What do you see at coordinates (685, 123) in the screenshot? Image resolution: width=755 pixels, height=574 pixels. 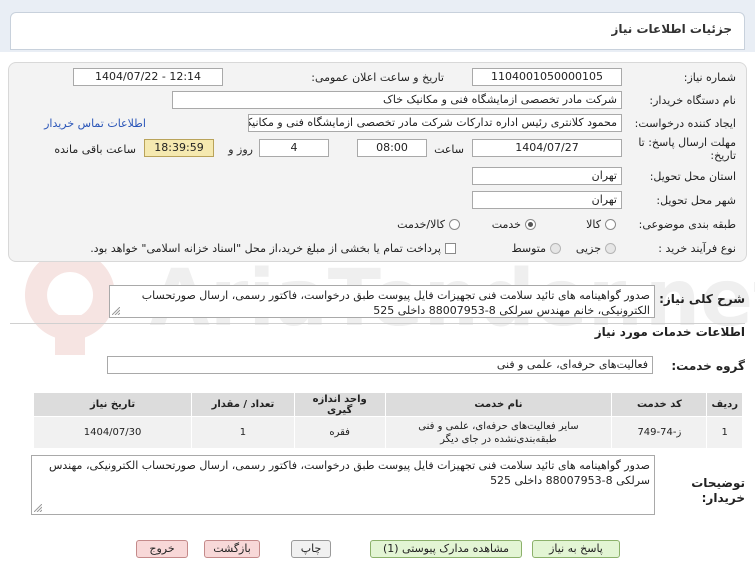 I see `creator-label: ایجاد کننده درخواست:` at bounding box center [685, 123].